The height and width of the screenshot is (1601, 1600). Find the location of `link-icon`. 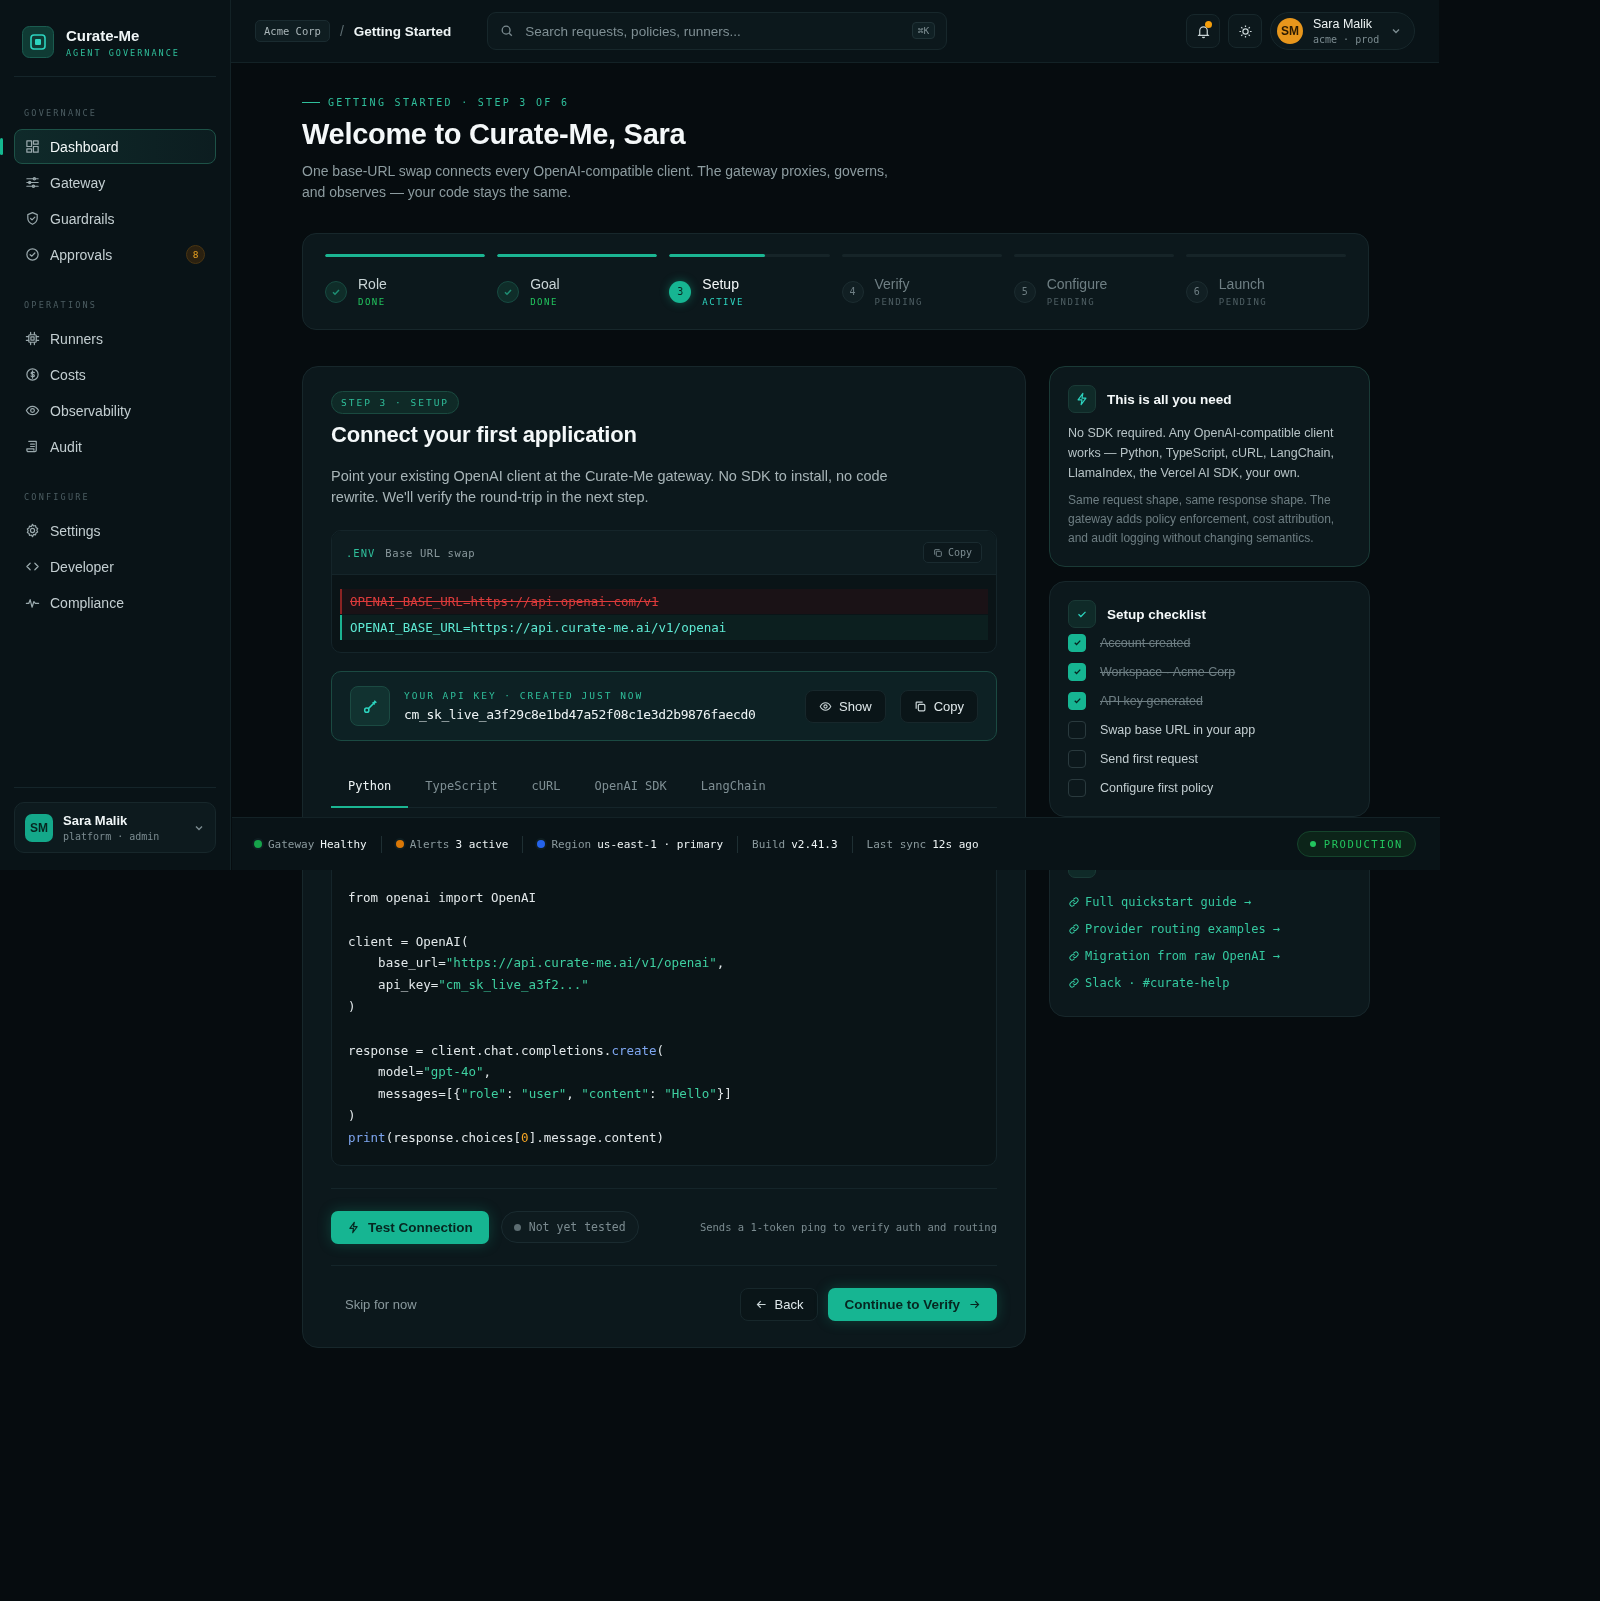

link-icon is located at coordinates (1074, 901).